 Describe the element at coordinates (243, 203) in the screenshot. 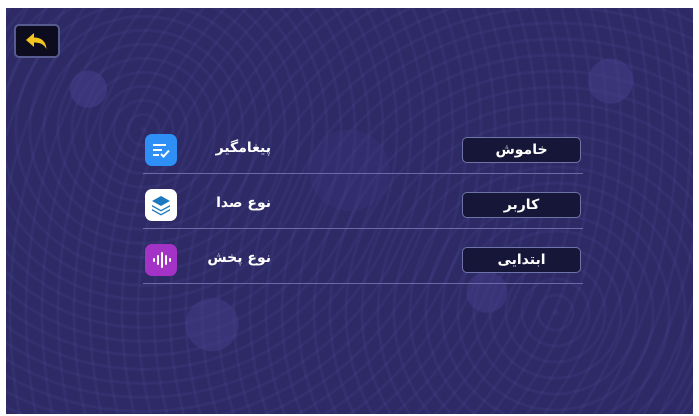

I see `sound-type-label: نوع صدا` at that location.